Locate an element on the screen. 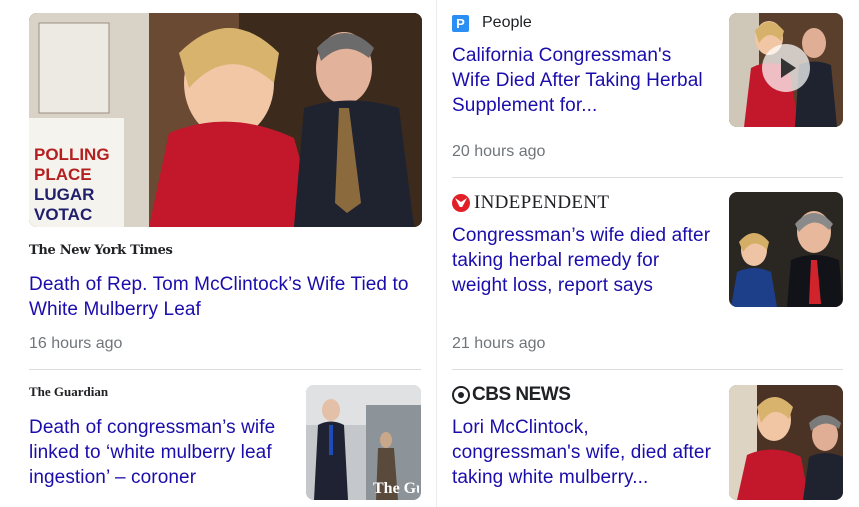  people-logo-icon: P is located at coordinates (460, 23).